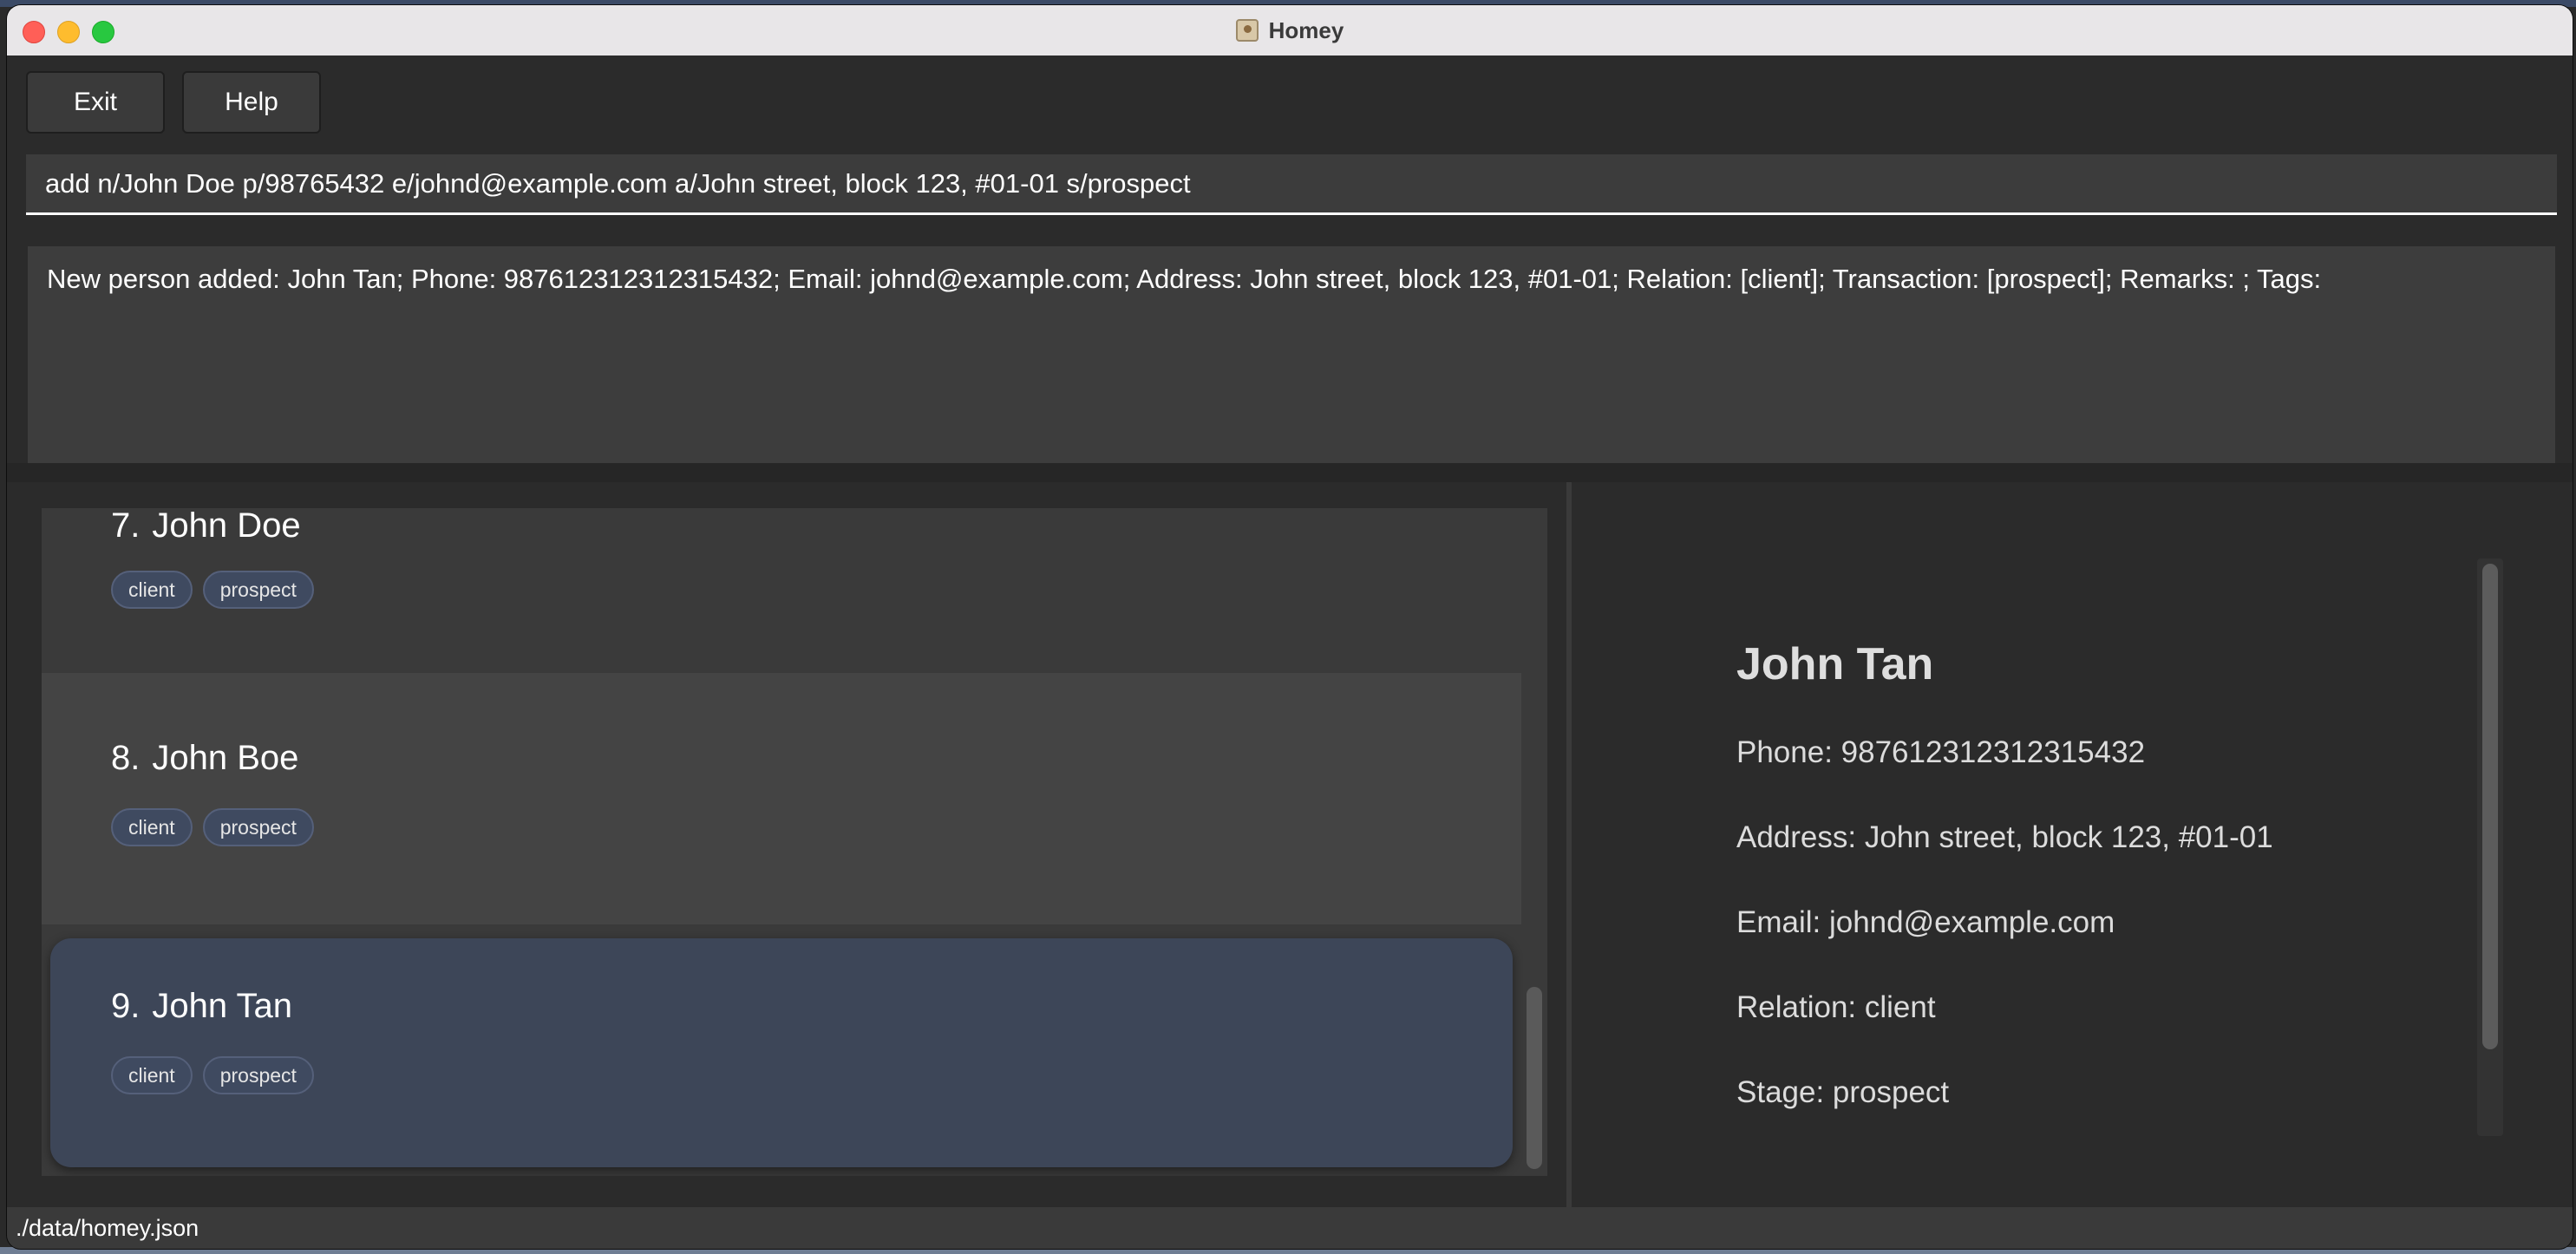 This screenshot has width=2576, height=1254. I want to click on menu-bar: Exit Help, so click(1290, 99).